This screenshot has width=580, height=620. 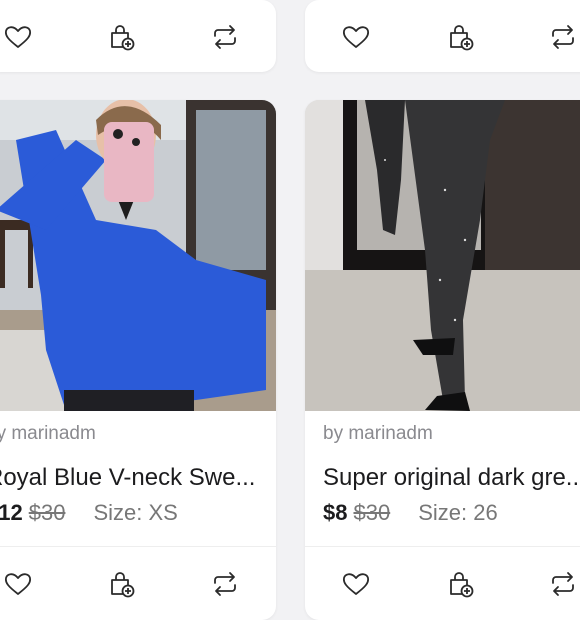 What do you see at coordinates (458, 512) in the screenshot?
I see `listing-size: Size: 26` at bounding box center [458, 512].